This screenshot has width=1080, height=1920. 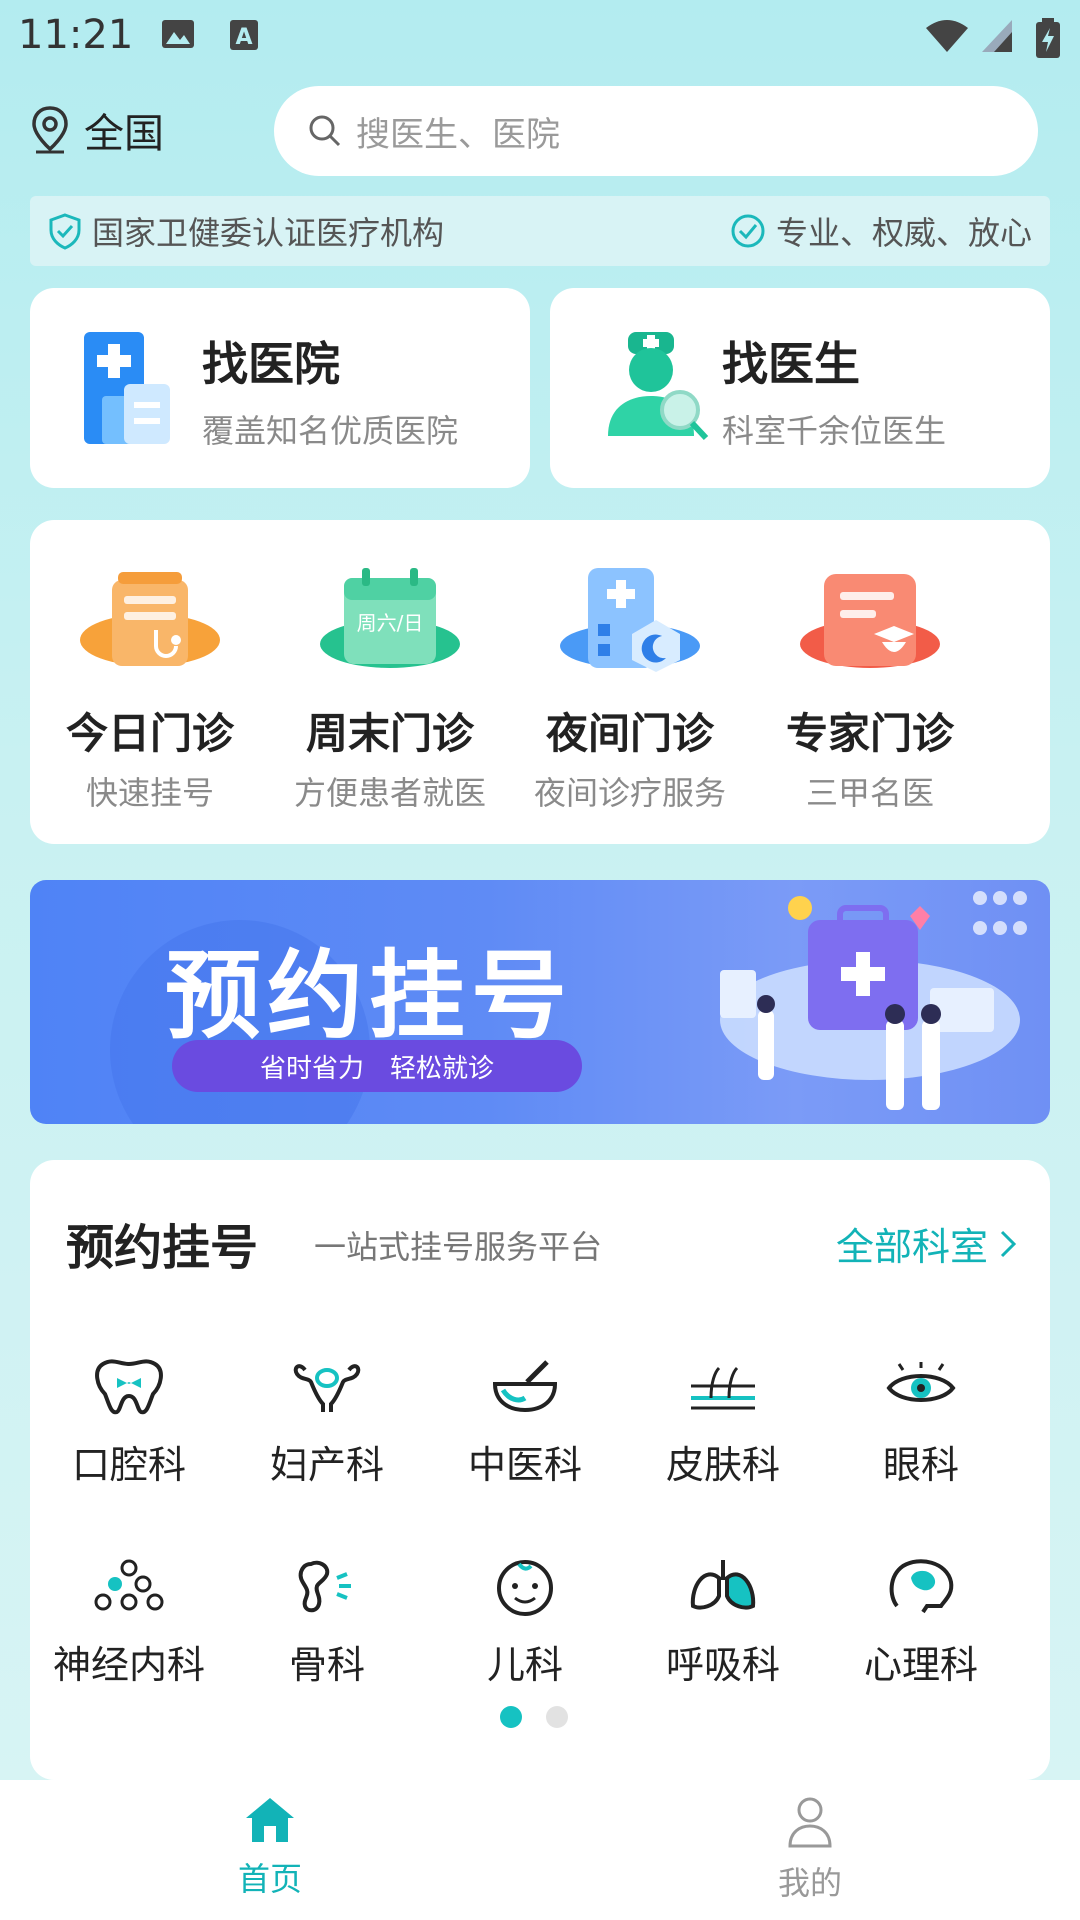 I want to click on eye-icon, so click(x=921, y=1382).